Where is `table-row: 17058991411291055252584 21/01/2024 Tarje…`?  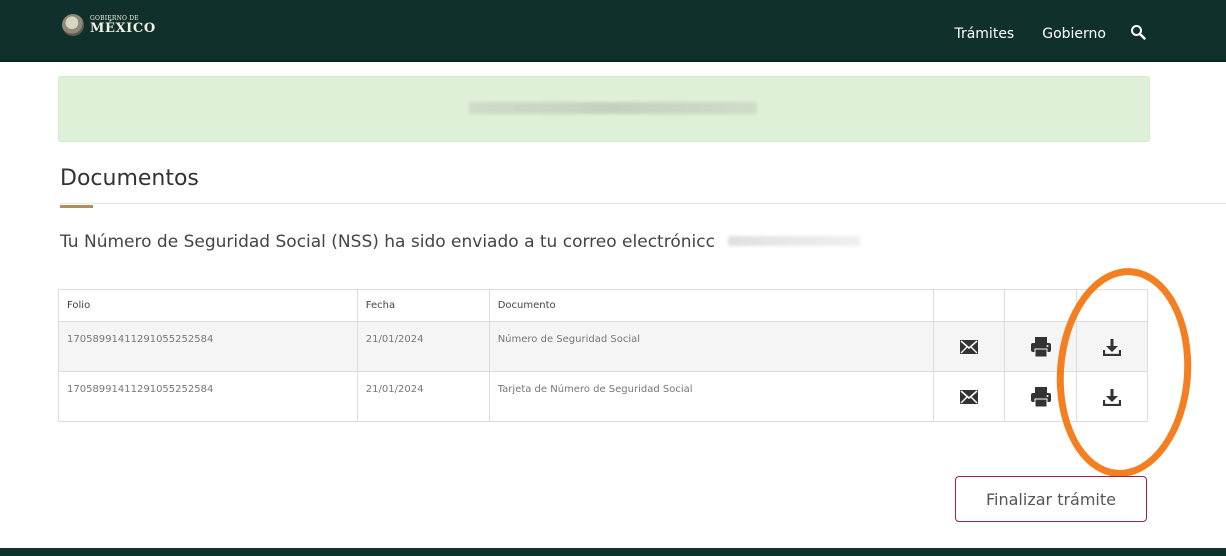
table-row: 17058991411291055252584 21/01/2024 Tarje… is located at coordinates (603, 396).